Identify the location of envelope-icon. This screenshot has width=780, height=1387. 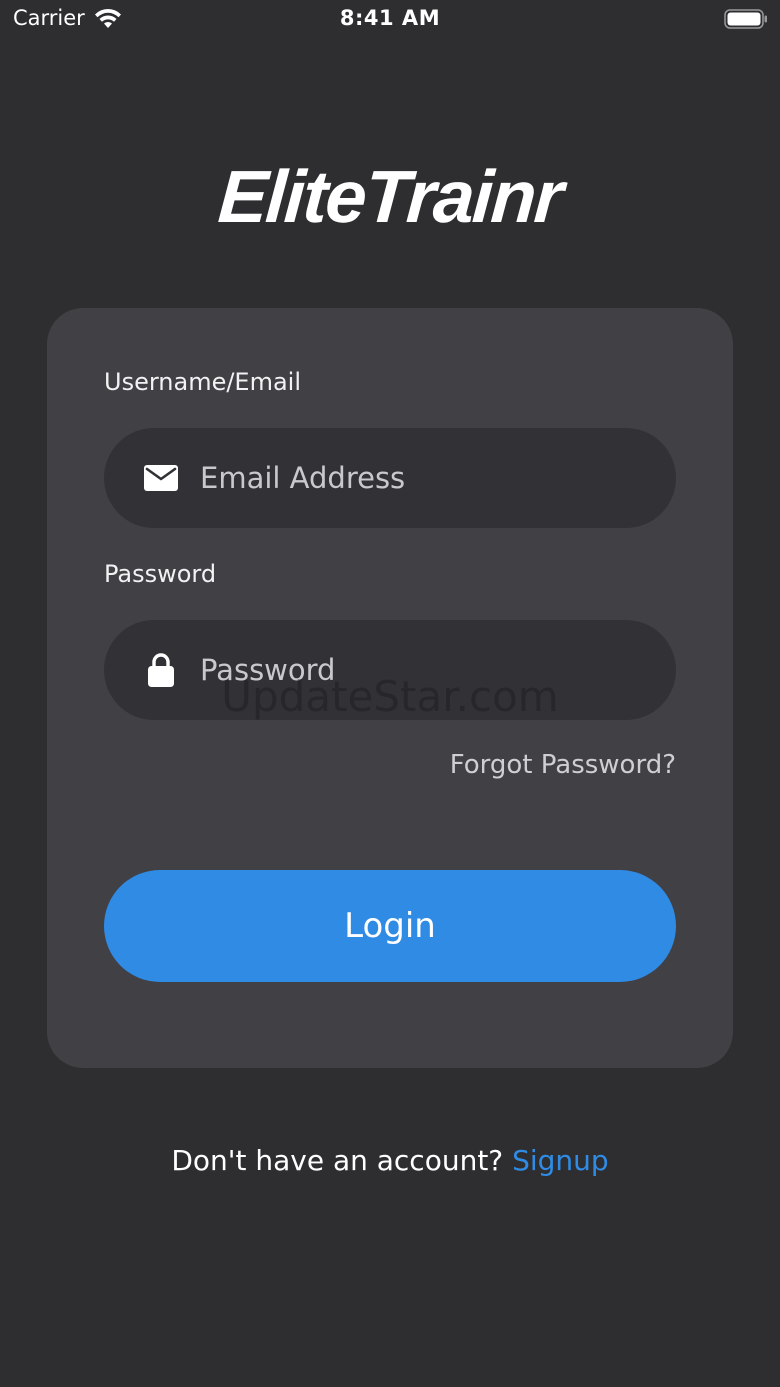
(161, 478).